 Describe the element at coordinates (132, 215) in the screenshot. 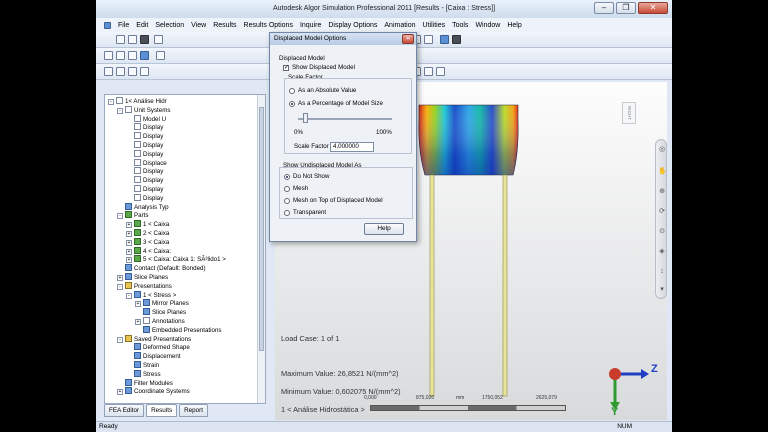

I see `tree-item: - Parts` at that location.